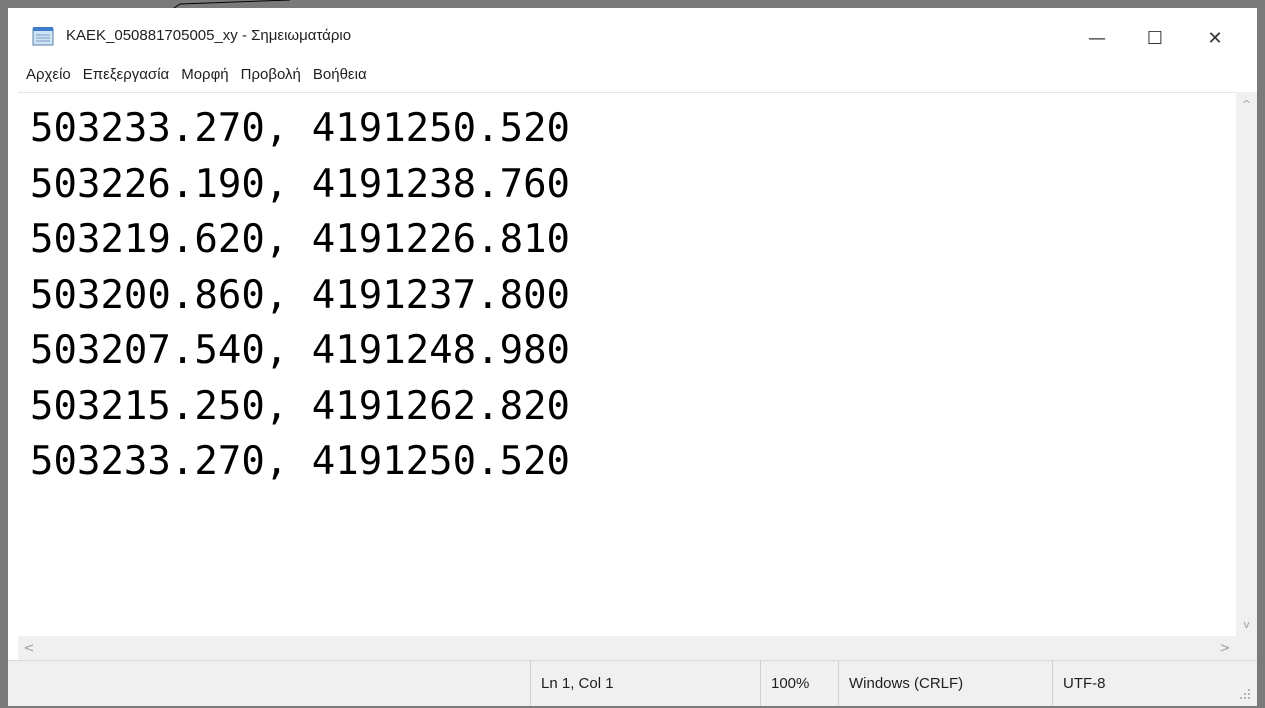  I want to click on scroll-down-icon: v, so click(1246, 624).